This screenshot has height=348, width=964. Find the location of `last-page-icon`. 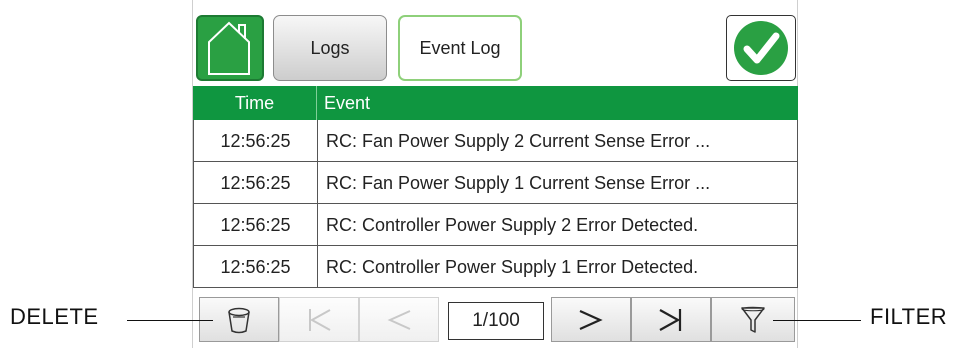

last-page-icon is located at coordinates (670, 319).